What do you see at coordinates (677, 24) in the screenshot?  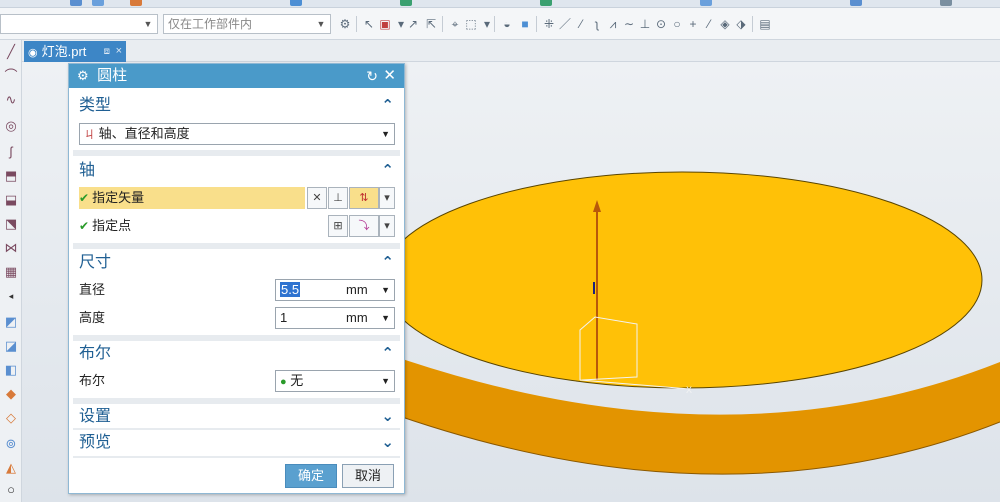 I see `snap-circle-icon: ○` at bounding box center [677, 24].